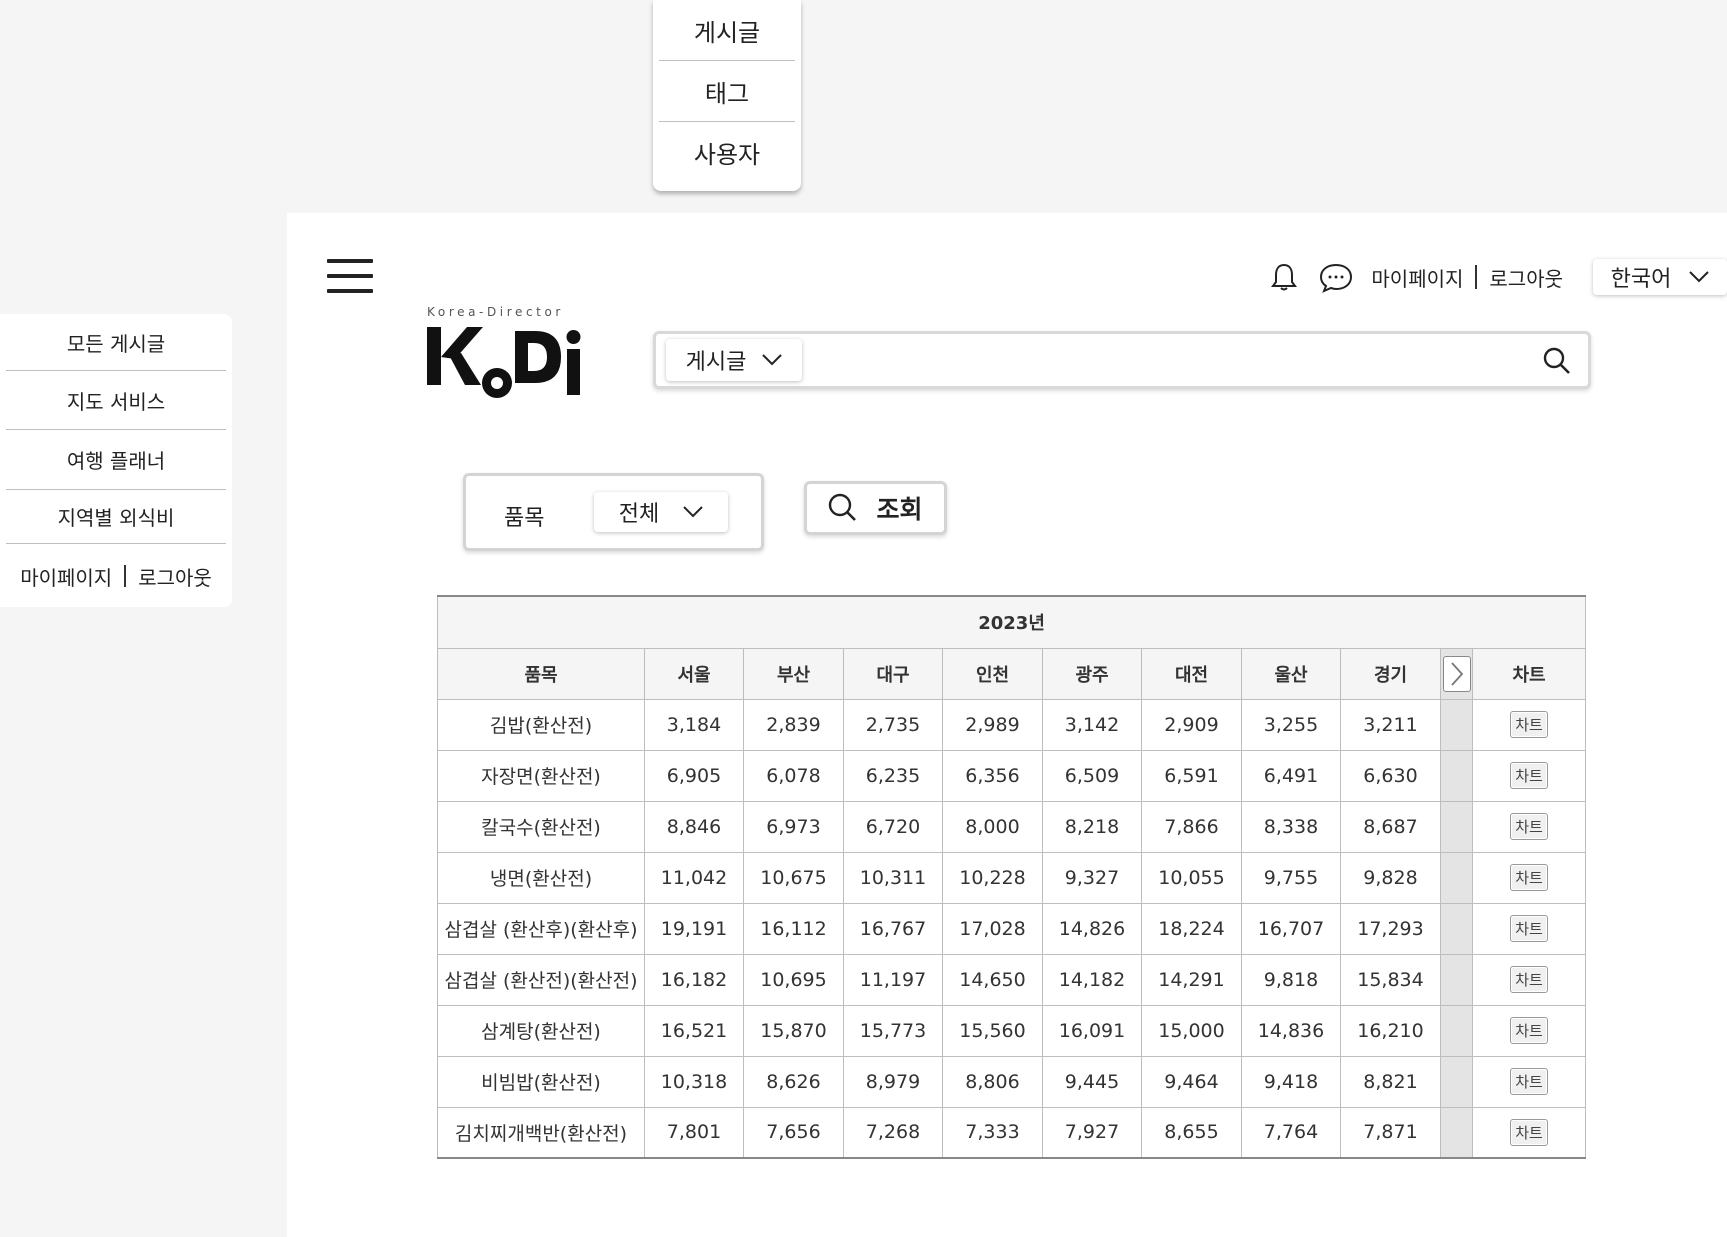 This screenshot has height=1237, width=1727. Describe the element at coordinates (893, 826) in the screenshot. I see `price-cell: 6,720` at that location.